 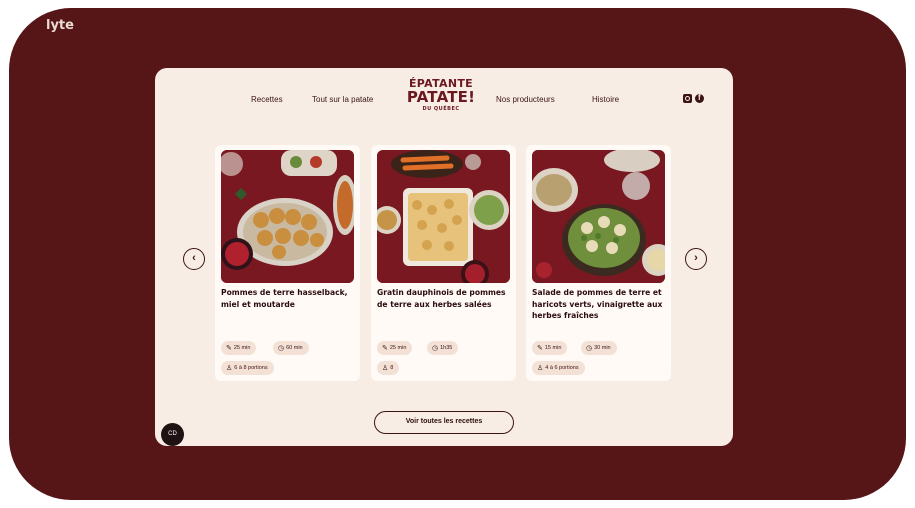 I want to click on facebook-icon, so click(x=699, y=98).